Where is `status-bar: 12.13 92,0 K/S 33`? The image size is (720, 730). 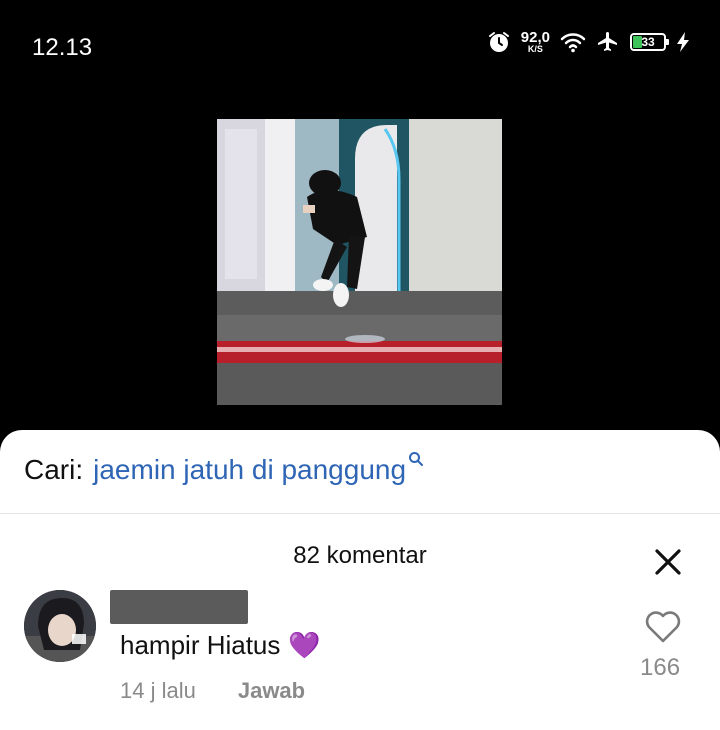 status-bar: 12.13 92,0 K/S 33 is located at coordinates (360, 46).